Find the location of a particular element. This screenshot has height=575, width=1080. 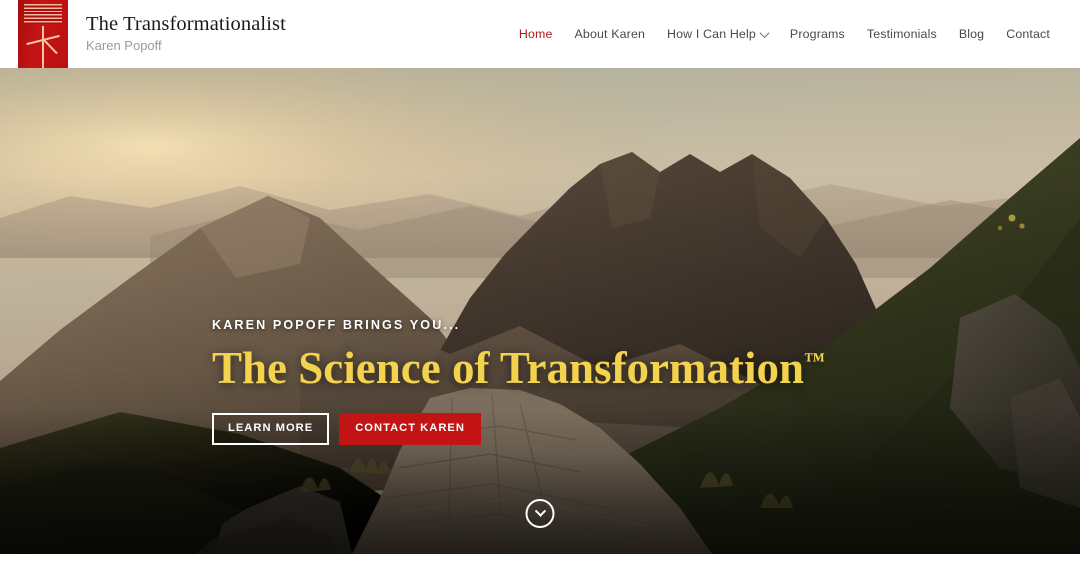

brand-text: The Transformationalist Karen Popoff is located at coordinates (186, 34).